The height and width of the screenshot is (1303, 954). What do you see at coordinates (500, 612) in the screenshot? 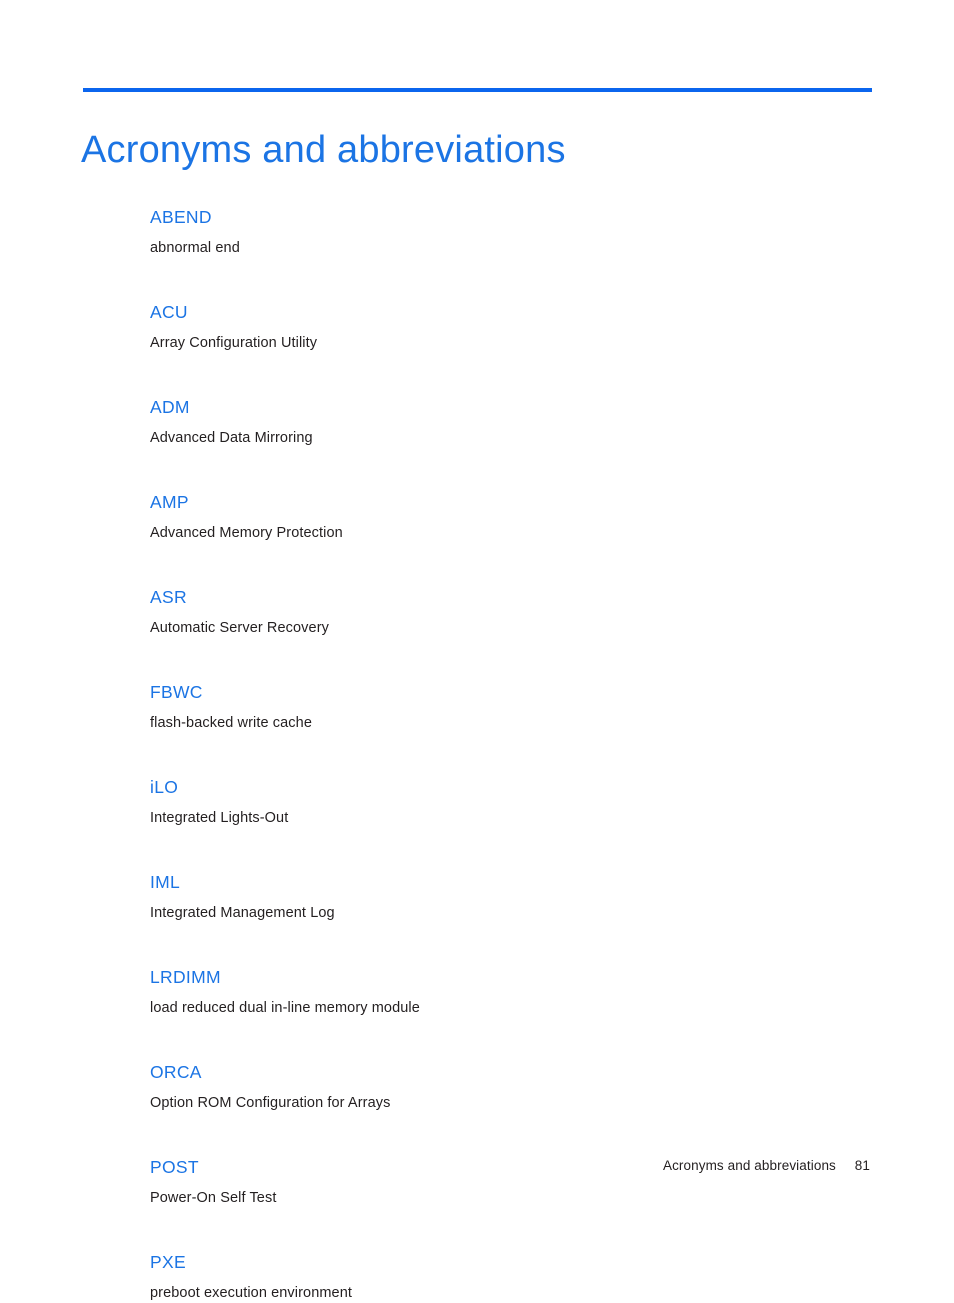
I see `glossary-entry: ASR Automatic Server Recovery` at bounding box center [500, 612].